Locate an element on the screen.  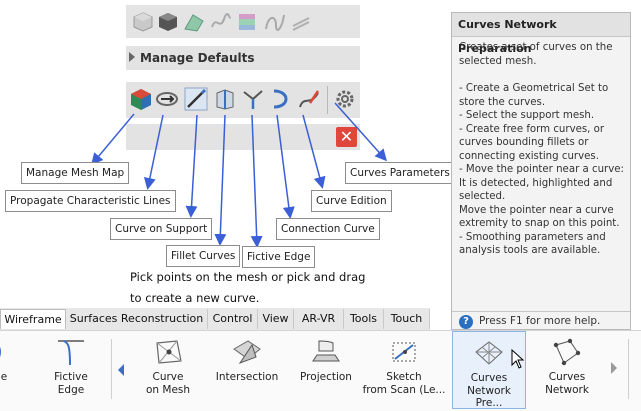
curve-on-mesh-label-1: Curve is located at coordinates (168, 377).